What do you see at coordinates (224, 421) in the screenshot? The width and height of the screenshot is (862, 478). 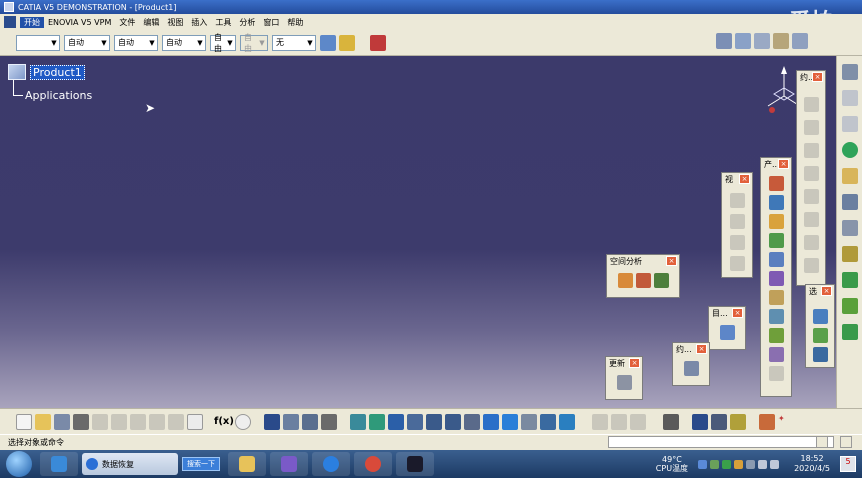 I see `formula-icon: f(x)` at bounding box center [224, 421].